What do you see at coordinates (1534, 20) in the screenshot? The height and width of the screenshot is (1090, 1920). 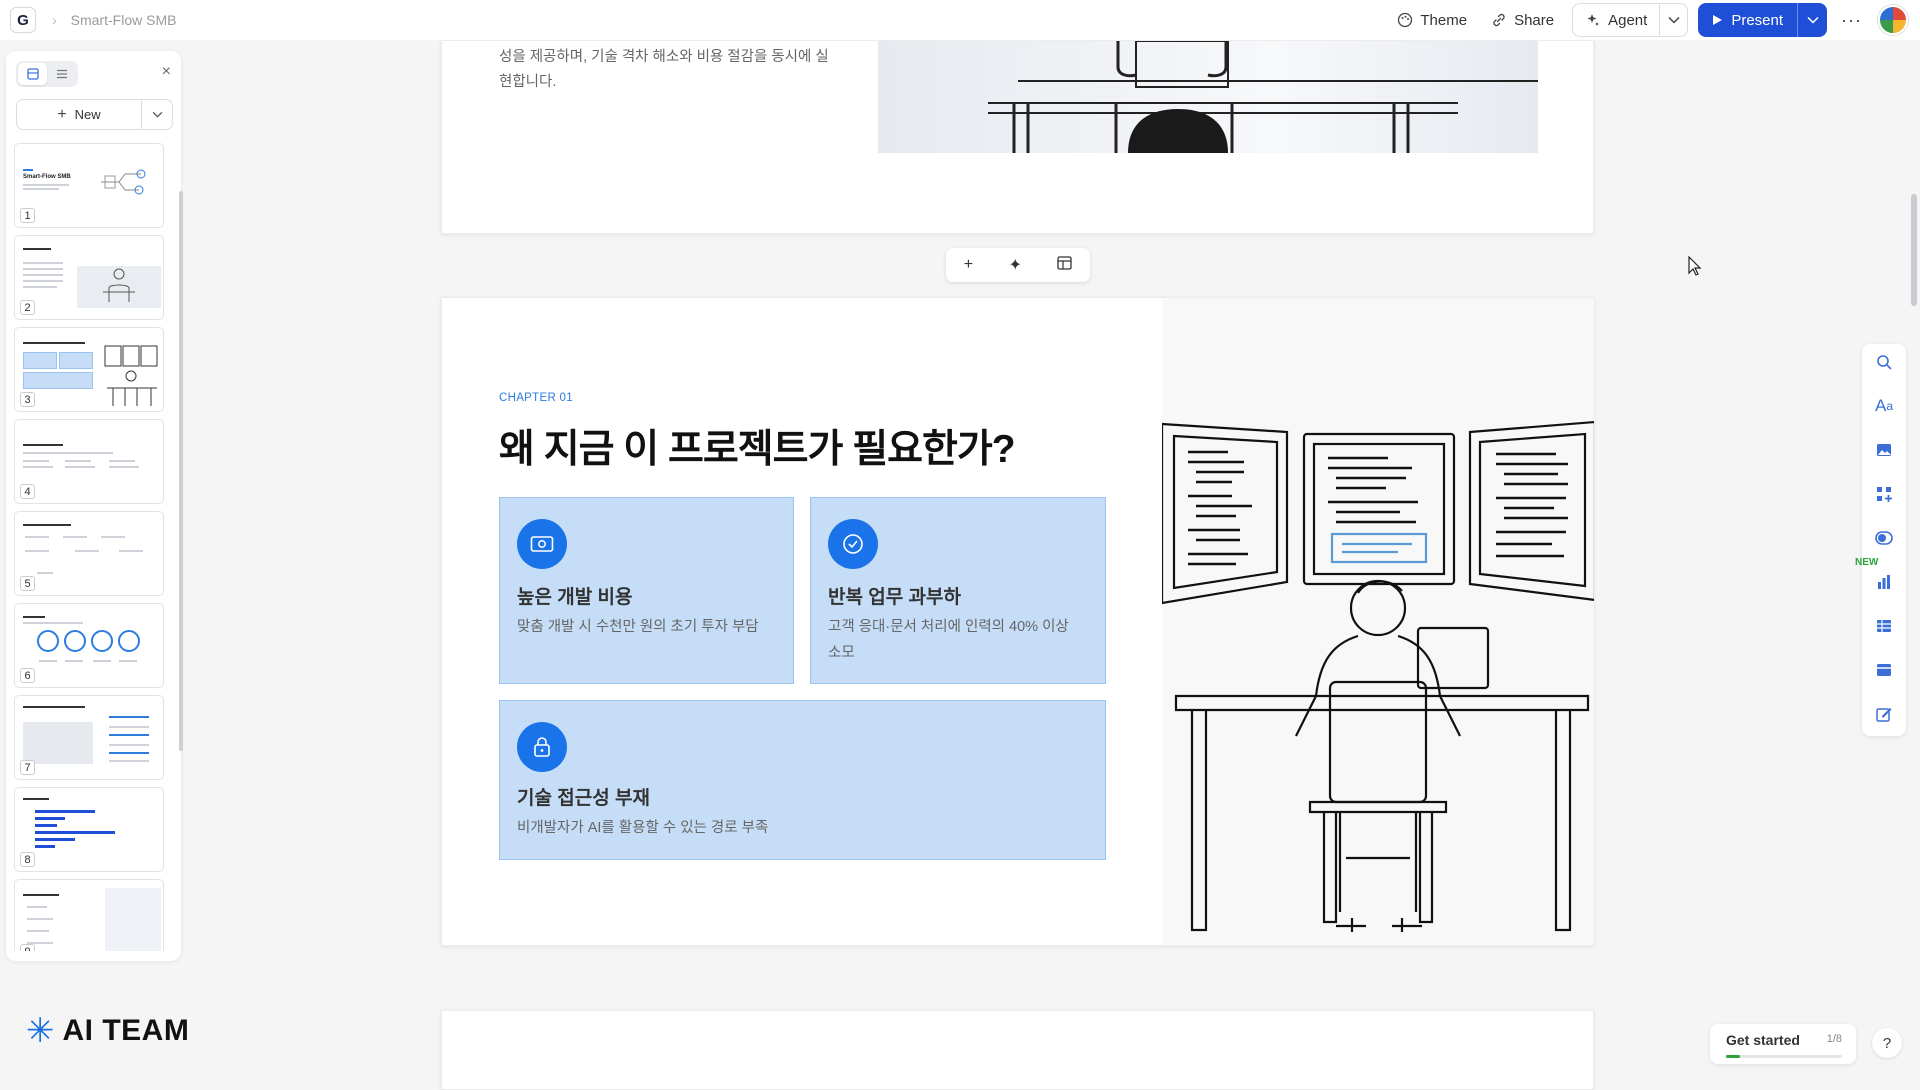 I see `share-label: Share` at bounding box center [1534, 20].